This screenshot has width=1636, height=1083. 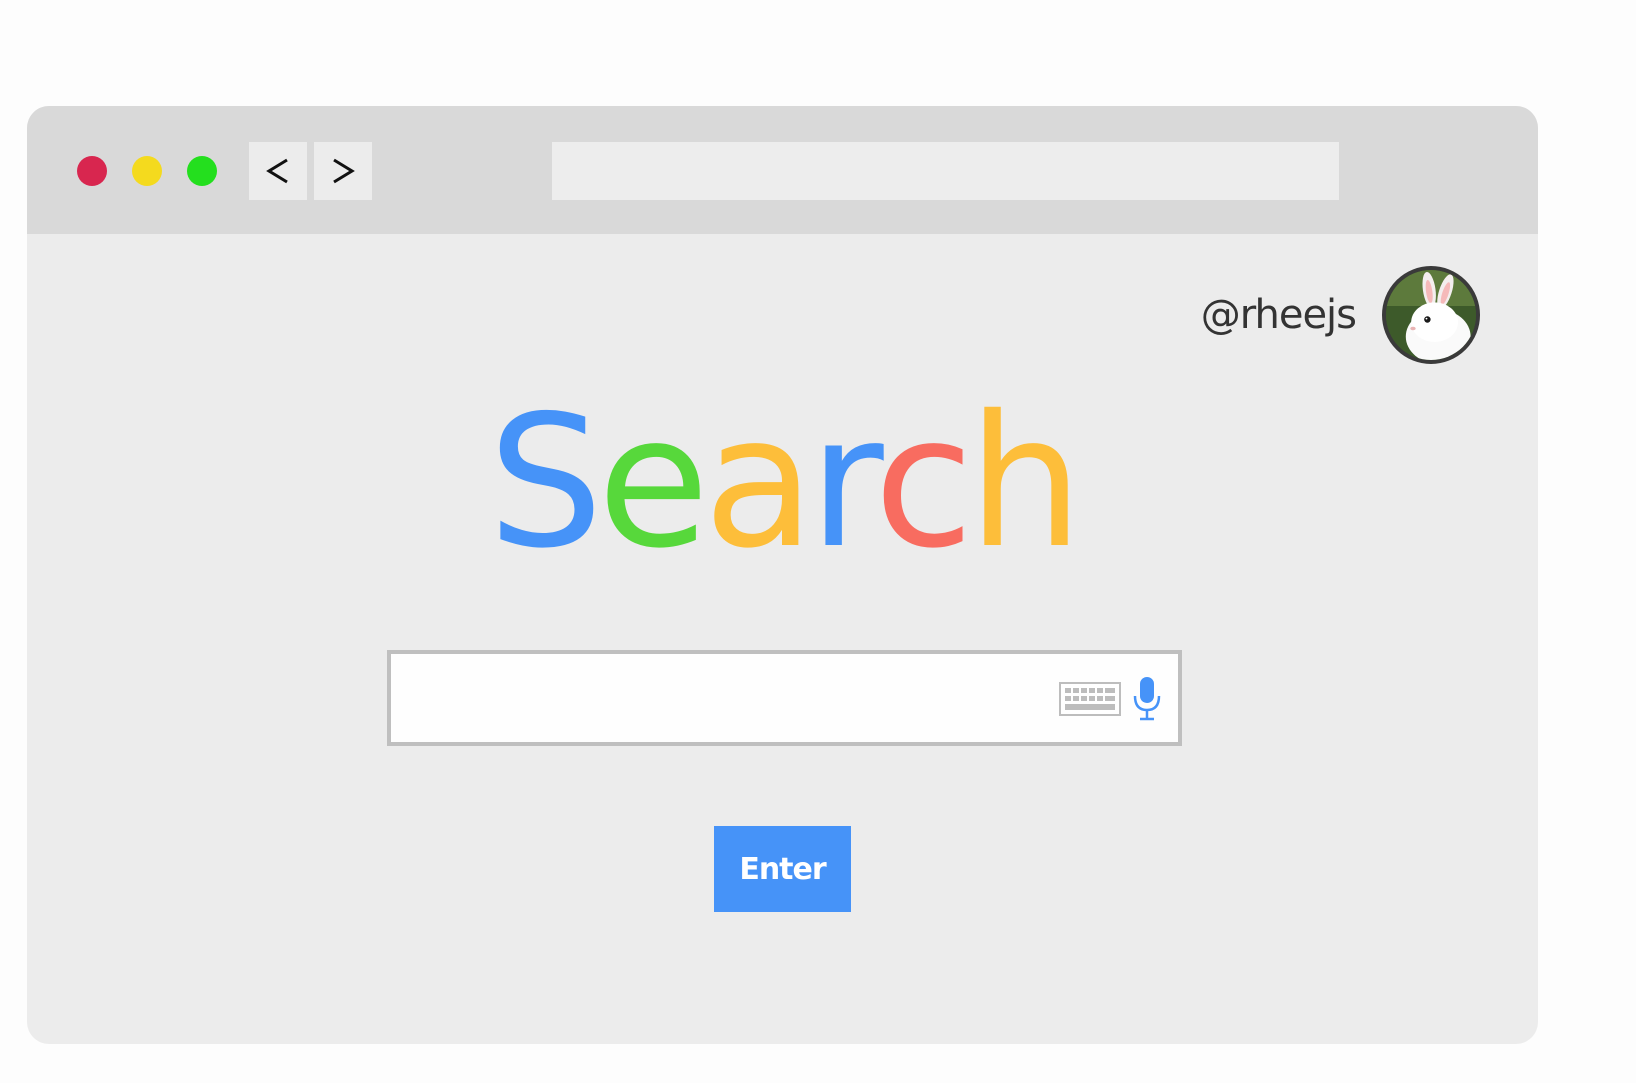 I want to click on forward-button, so click(x=343, y=171).